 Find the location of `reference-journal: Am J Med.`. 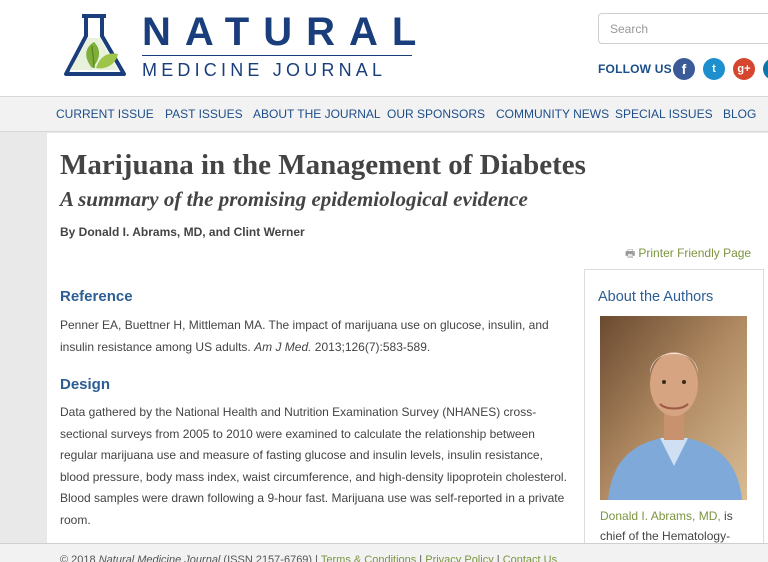

reference-journal: Am J Med. is located at coordinates (283, 346).